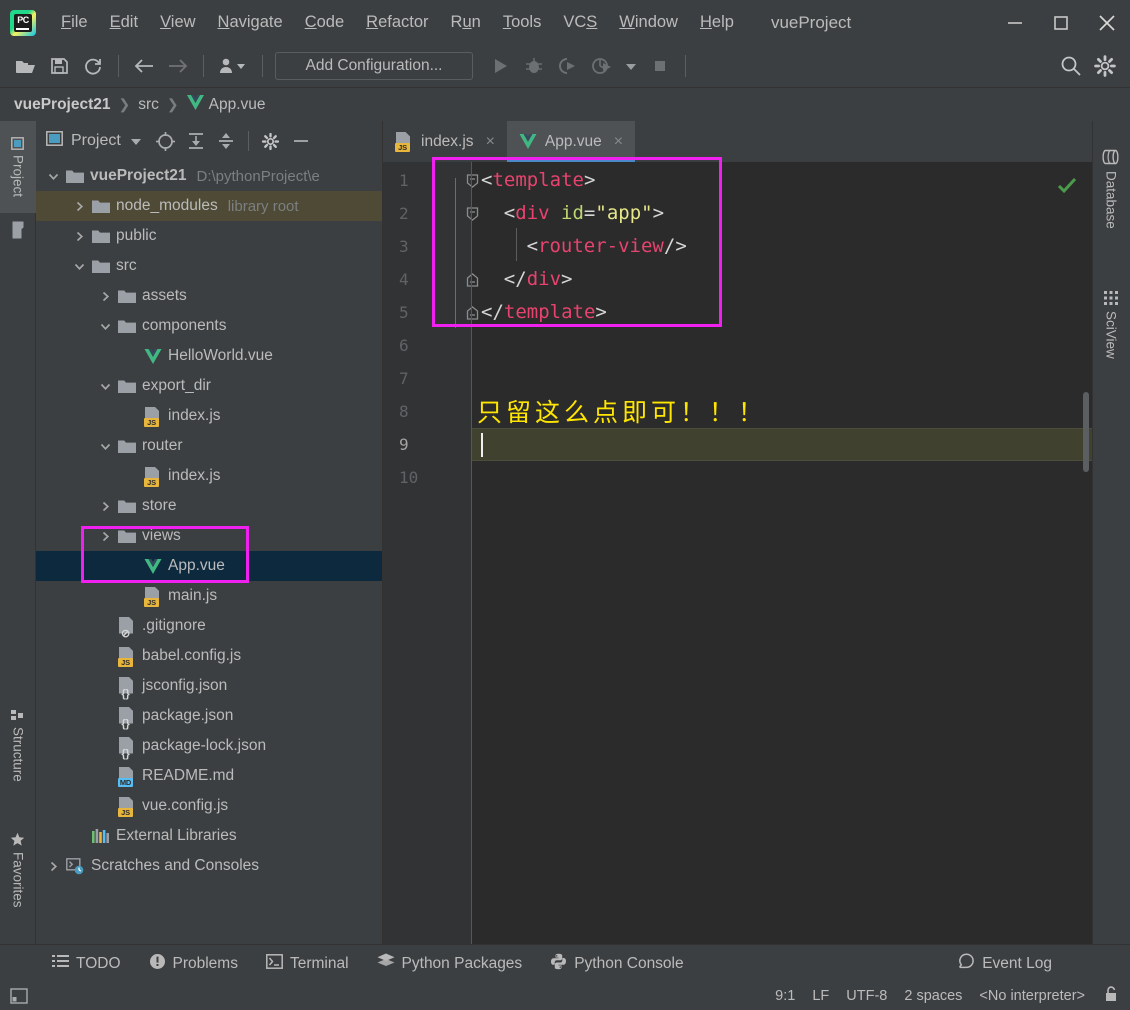 This screenshot has width=1130, height=1010. What do you see at coordinates (178, 66) in the screenshot?
I see `forward-icon` at bounding box center [178, 66].